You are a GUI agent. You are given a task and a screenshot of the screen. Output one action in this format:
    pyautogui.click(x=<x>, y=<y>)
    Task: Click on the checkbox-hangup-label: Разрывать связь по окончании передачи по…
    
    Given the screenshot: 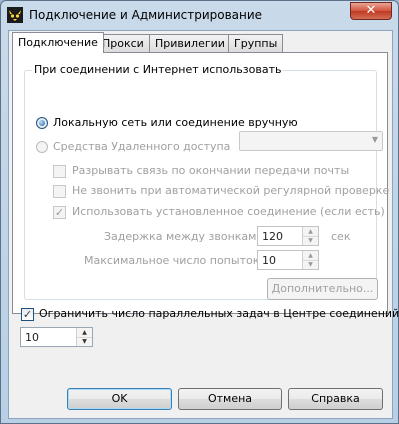 What is the action you would take?
    pyautogui.click(x=210, y=170)
    